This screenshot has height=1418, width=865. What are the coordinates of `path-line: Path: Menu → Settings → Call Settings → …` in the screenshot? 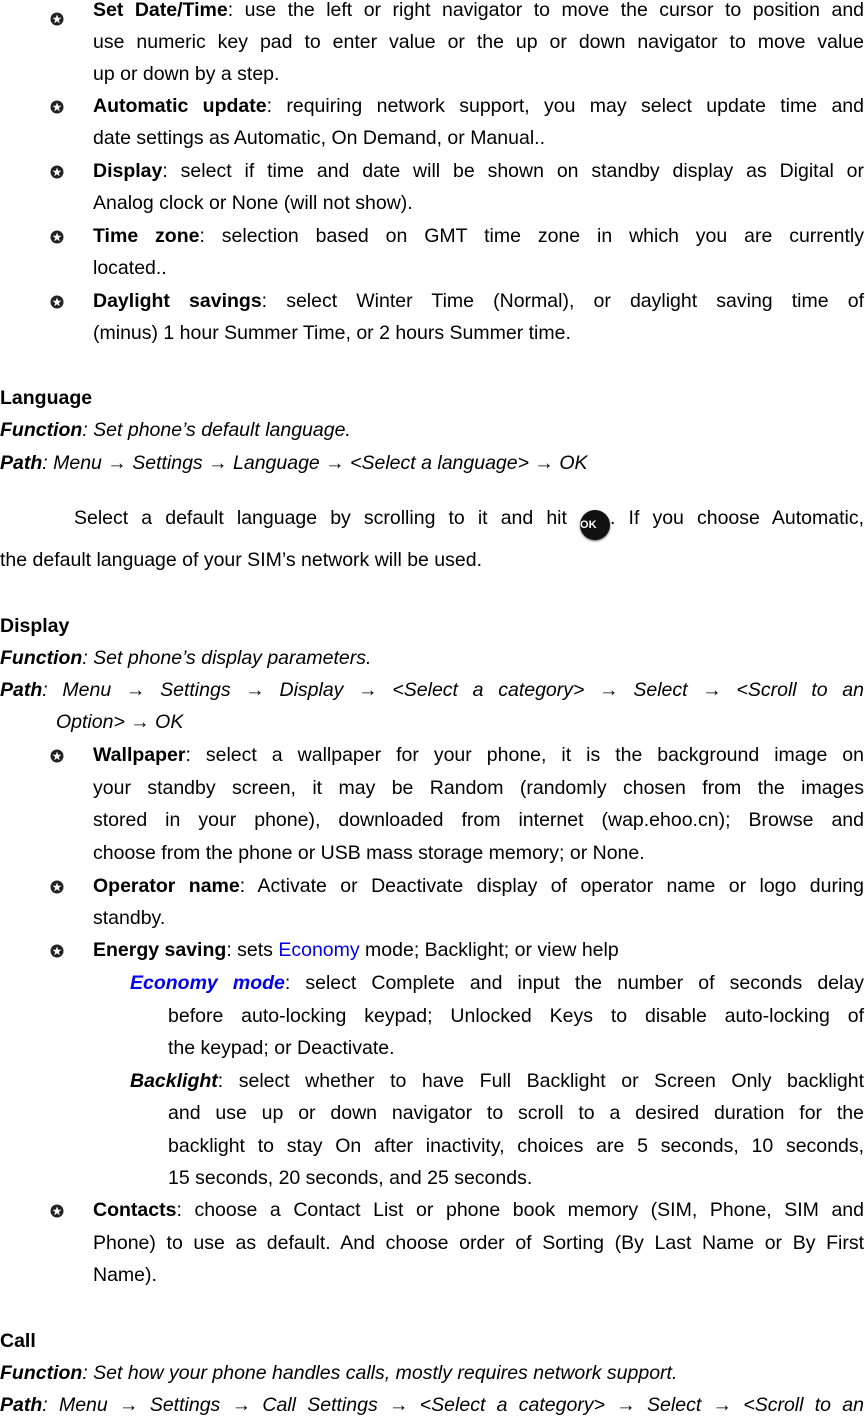 It's located at (432, 1405).